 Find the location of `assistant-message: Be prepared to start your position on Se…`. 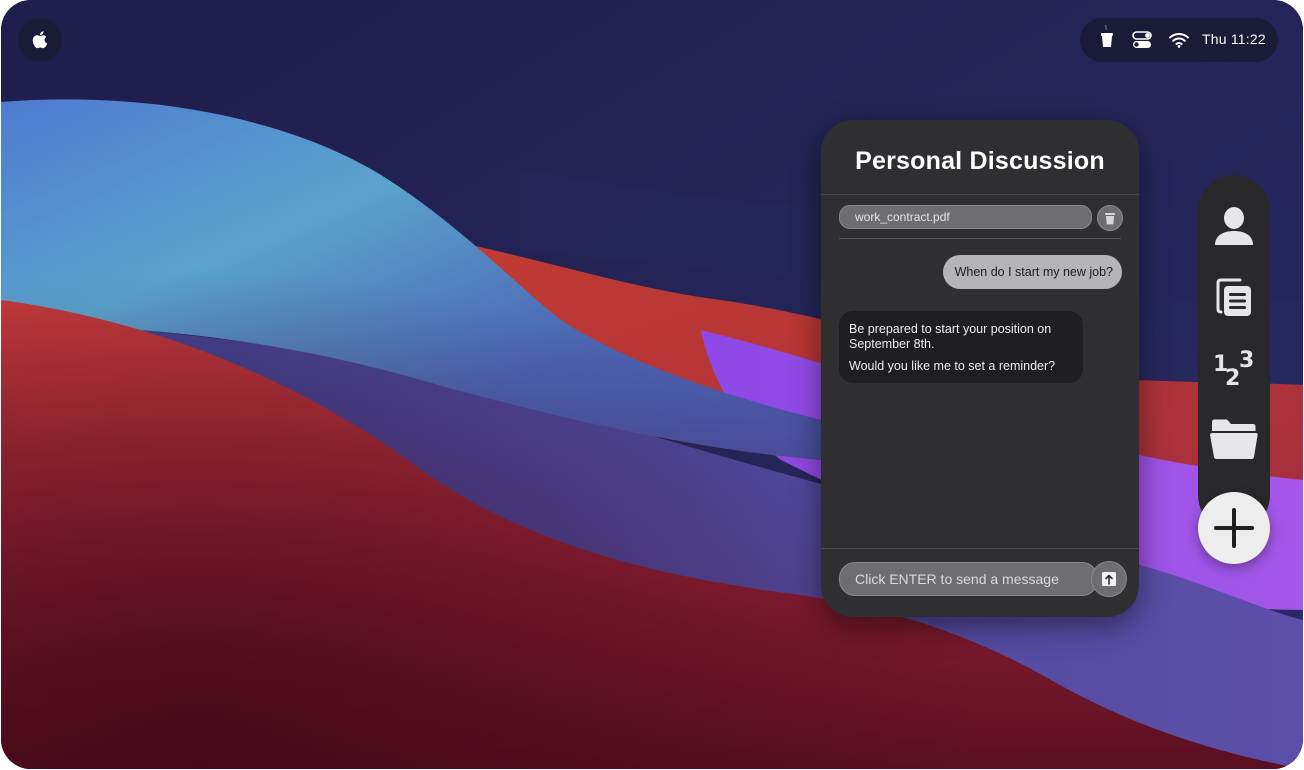

assistant-message: Be prepared to start your position on Se… is located at coordinates (961, 347).